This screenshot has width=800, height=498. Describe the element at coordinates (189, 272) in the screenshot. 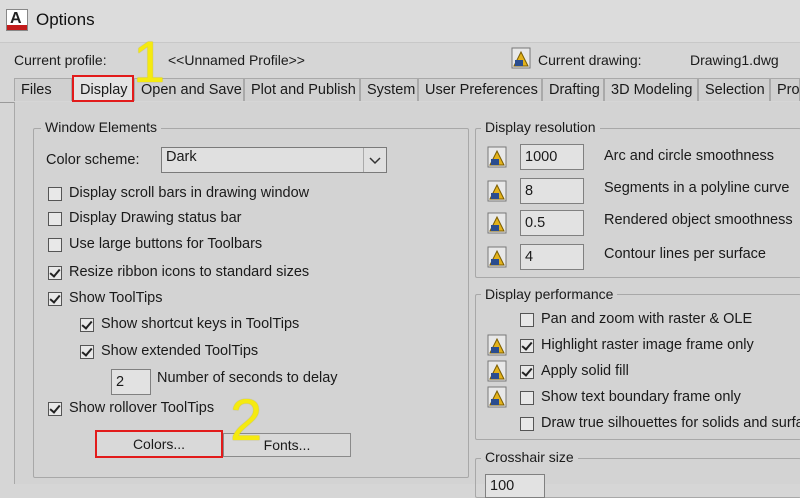

I see `resize-ribbon-label: Resize ribbon icons to standard sizes` at that location.